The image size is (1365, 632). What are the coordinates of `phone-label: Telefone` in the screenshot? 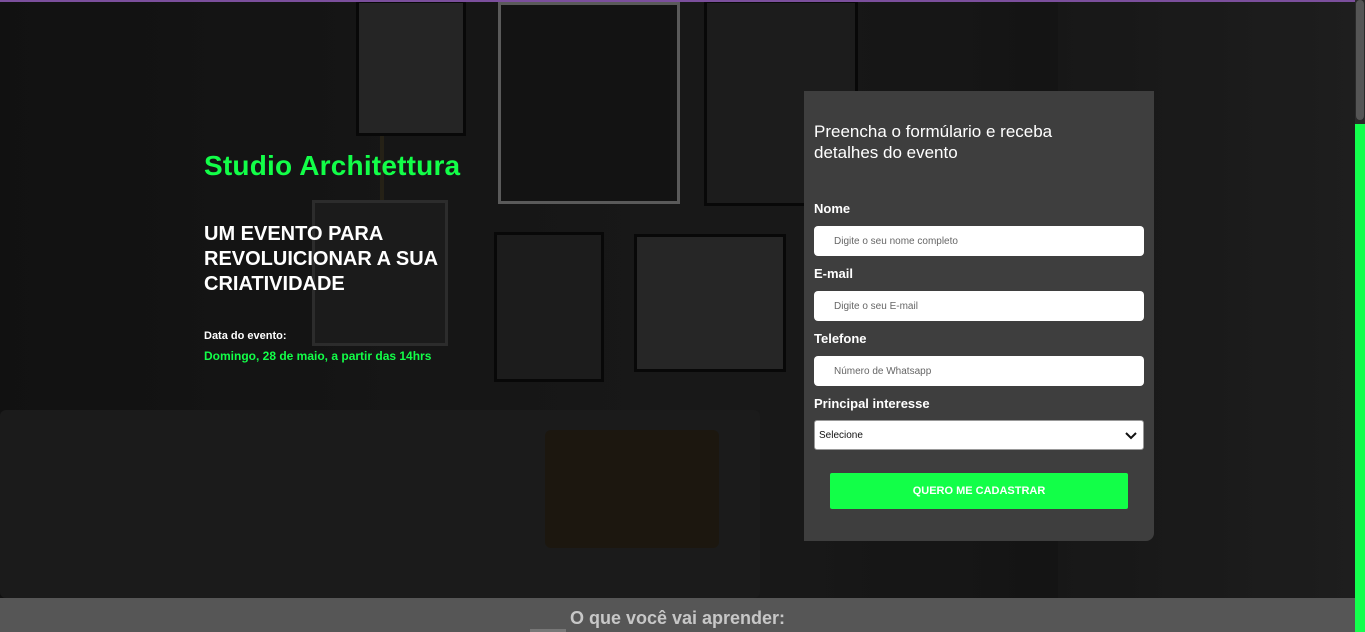 It's located at (840, 338).